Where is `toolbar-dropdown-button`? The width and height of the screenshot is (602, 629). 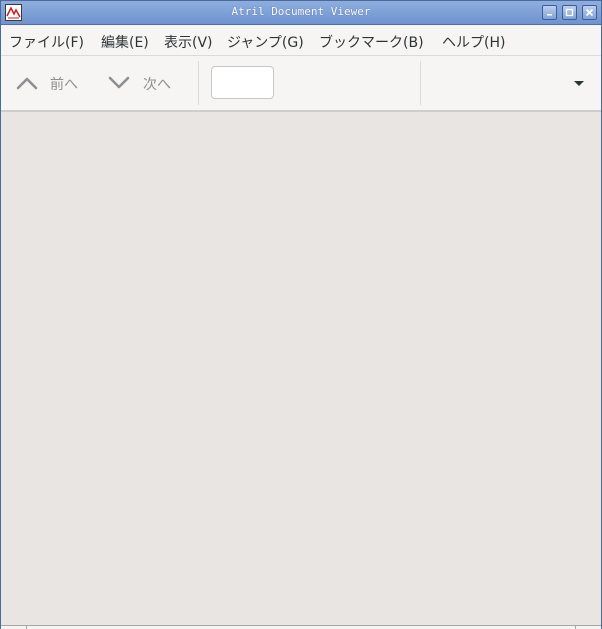 toolbar-dropdown-button is located at coordinates (579, 83).